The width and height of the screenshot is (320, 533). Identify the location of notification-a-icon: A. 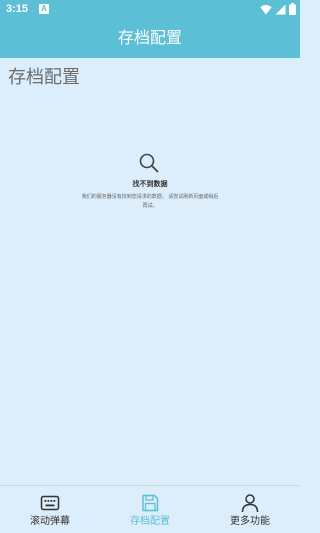
(44, 9).